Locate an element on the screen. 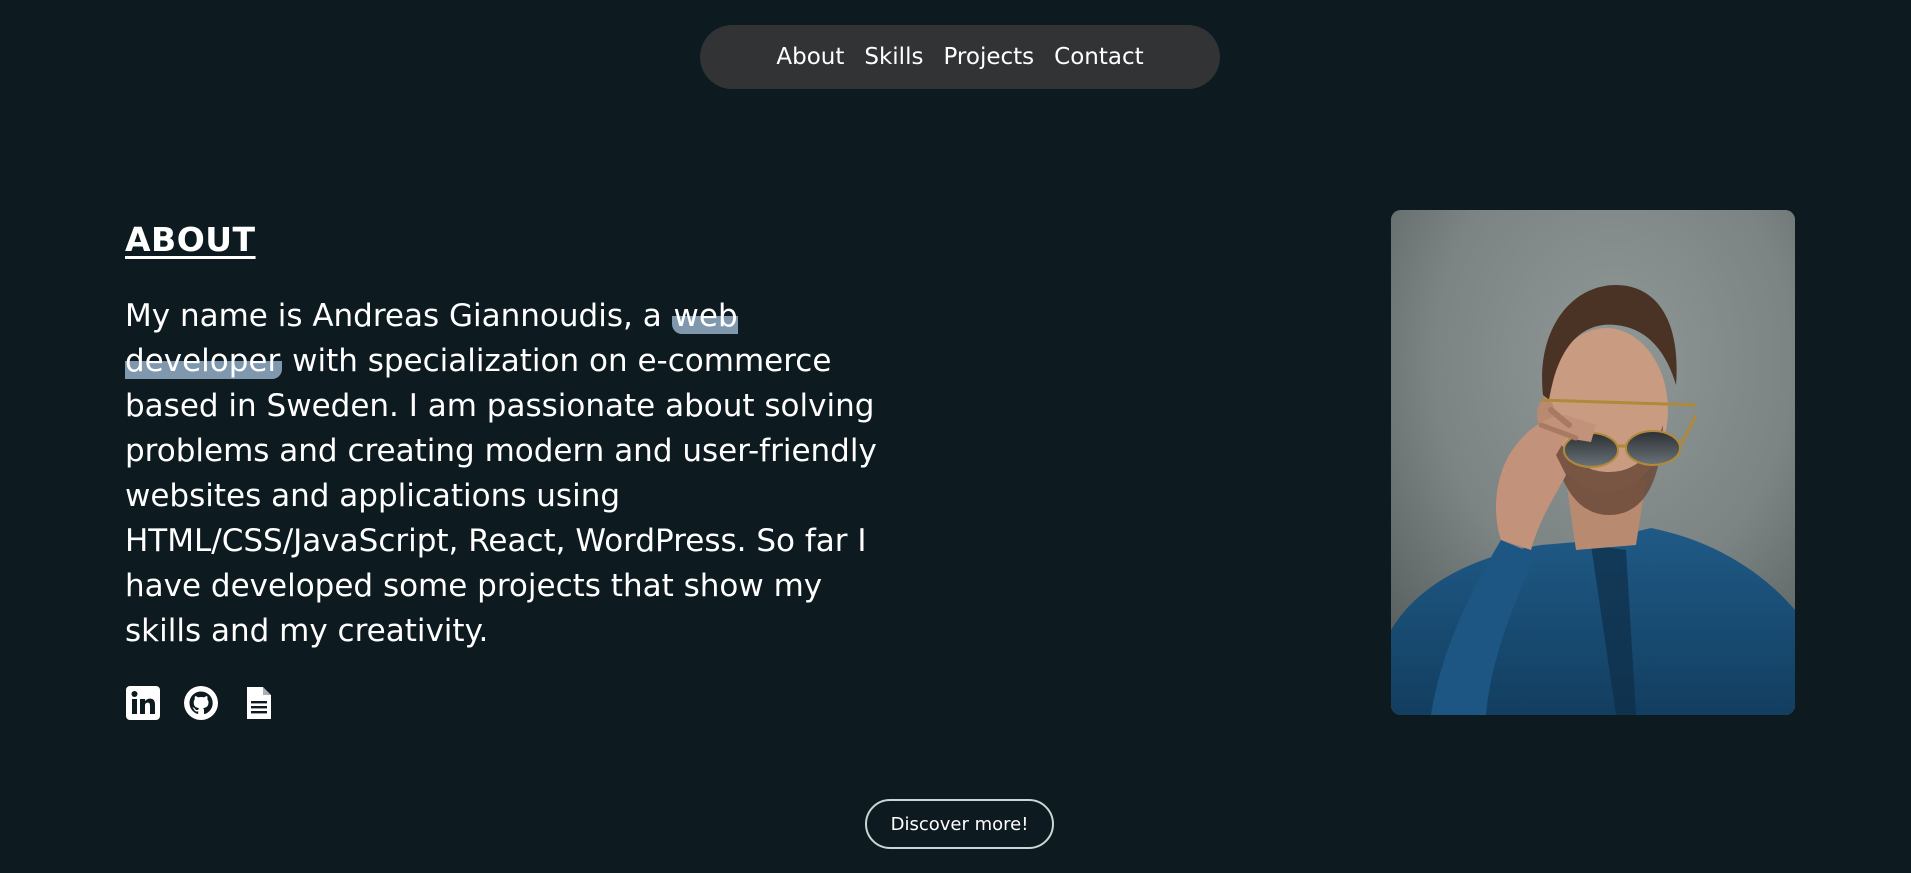  social-links is located at coordinates (510, 703).